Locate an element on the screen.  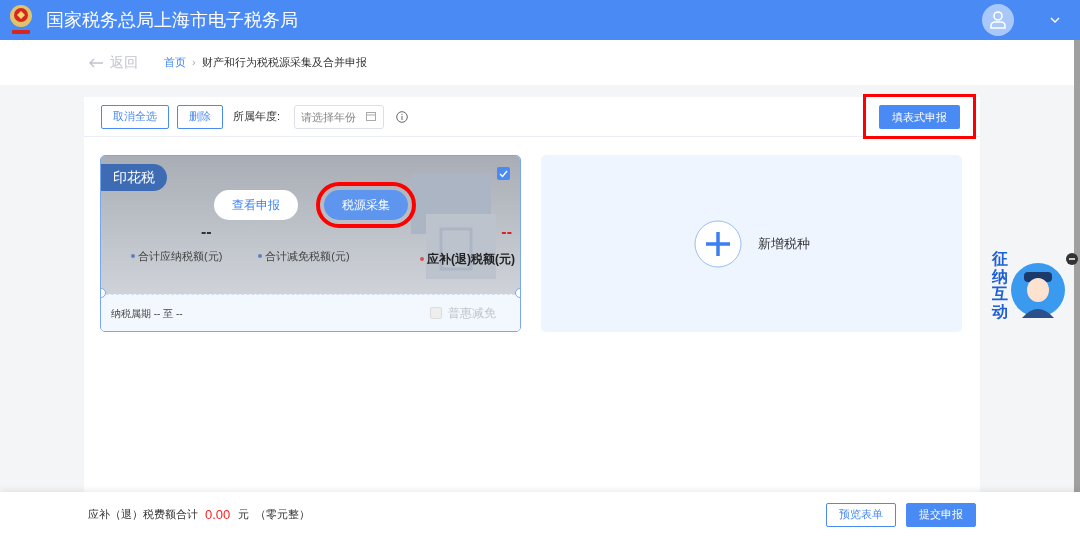
checkbox is located at coordinates (503, 173).